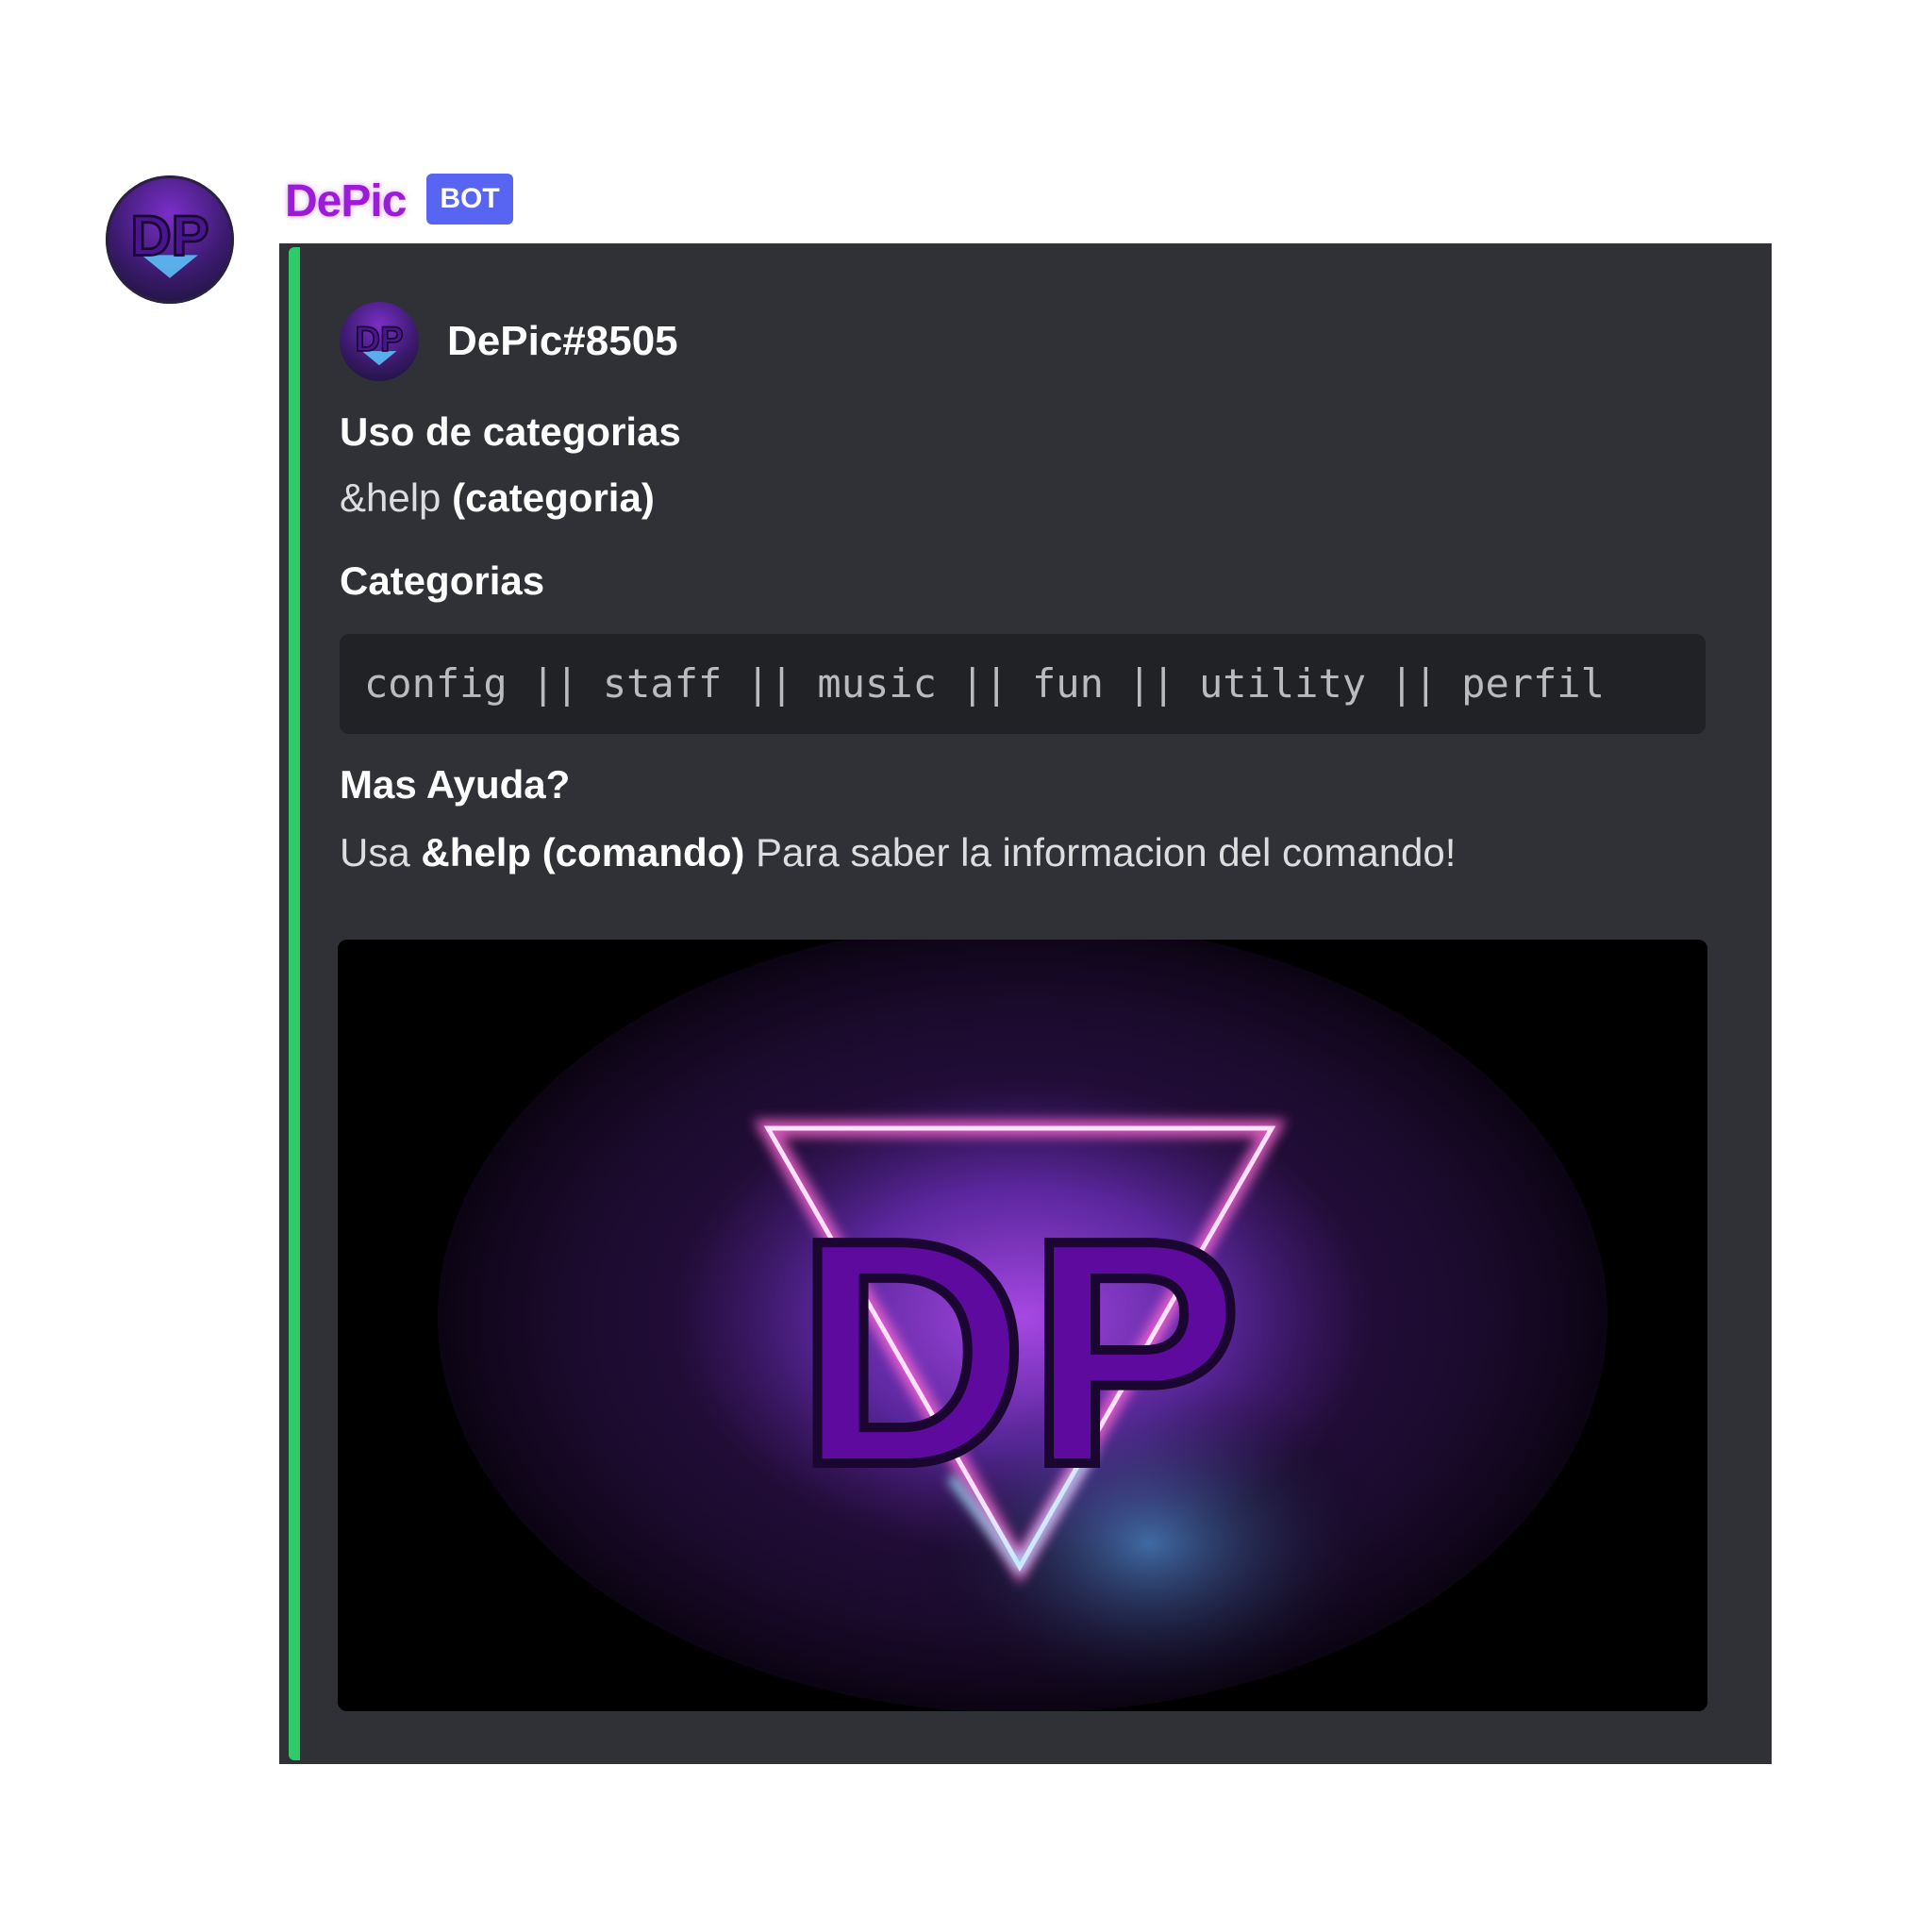  What do you see at coordinates (381, 852) in the screenshot?
I see `field-value-text: Usa` at bounding box center [381, 852].